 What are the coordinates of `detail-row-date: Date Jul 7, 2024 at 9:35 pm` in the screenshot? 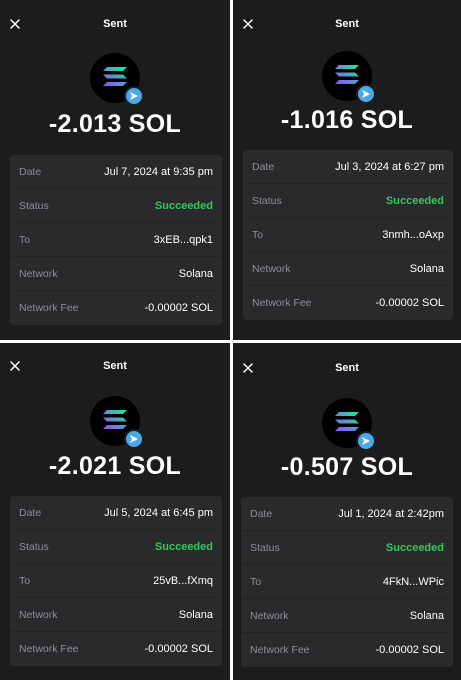 It's located at (116, 172).